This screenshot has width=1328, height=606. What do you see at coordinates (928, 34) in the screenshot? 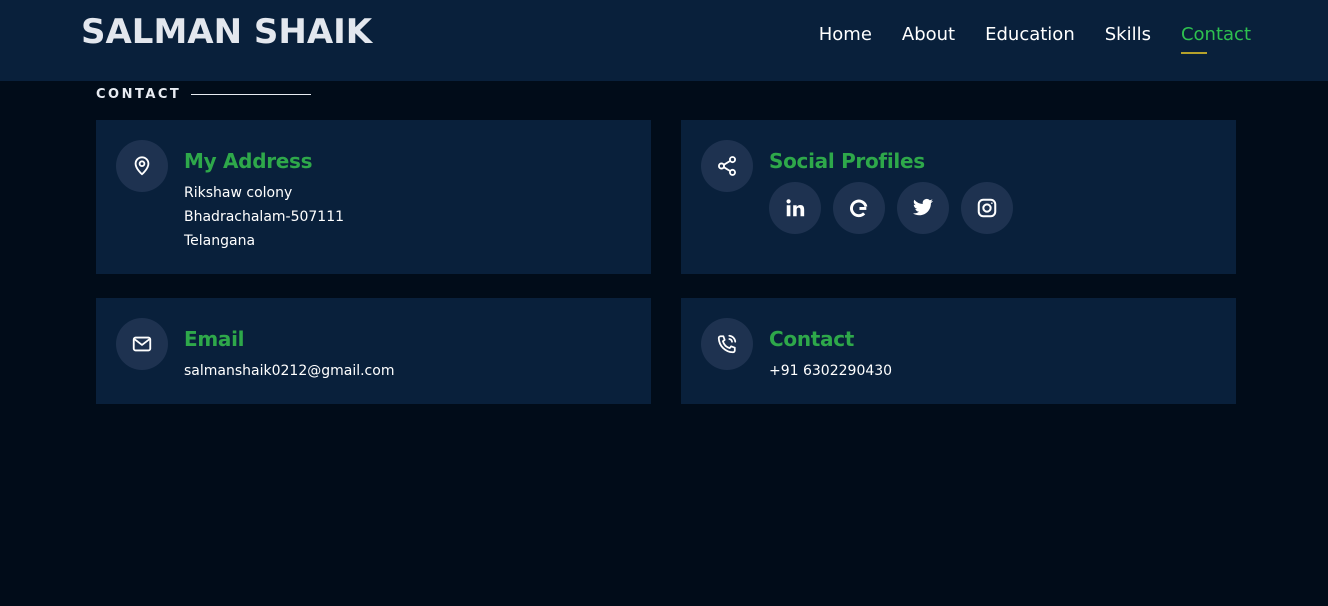
I see `nav-about: About` at bounding box center [928, 34].